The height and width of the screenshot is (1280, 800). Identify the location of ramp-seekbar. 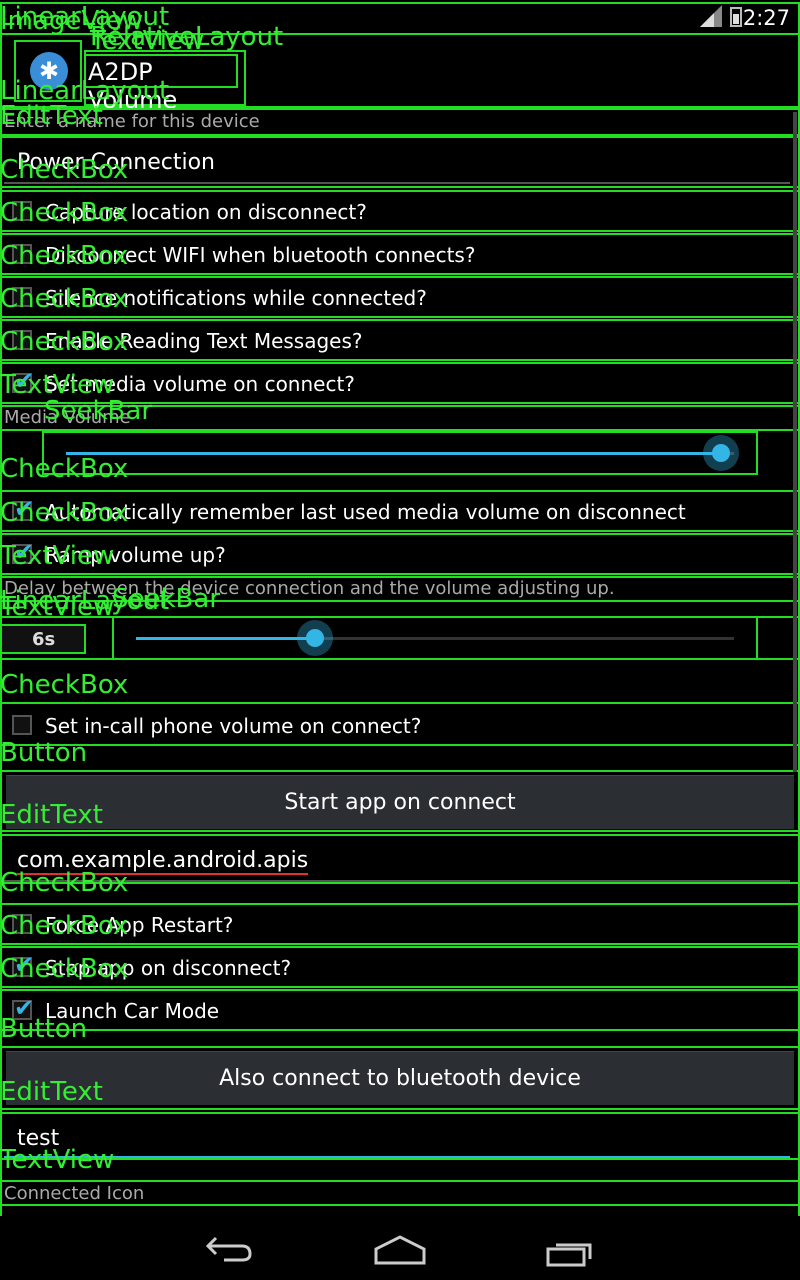
(435, 638).